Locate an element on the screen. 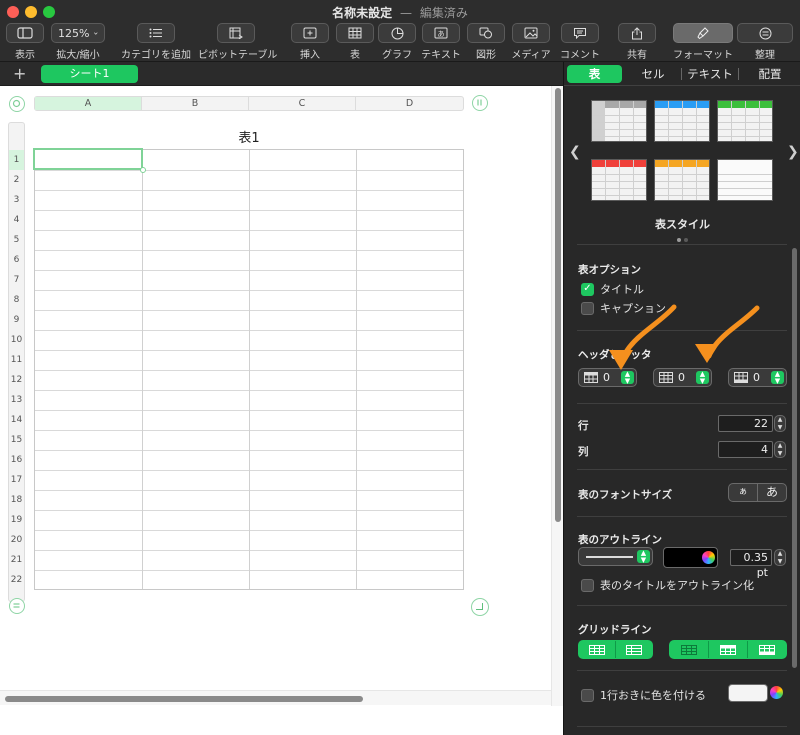  add-sheet-button: + is located at coordinates (19, 73).